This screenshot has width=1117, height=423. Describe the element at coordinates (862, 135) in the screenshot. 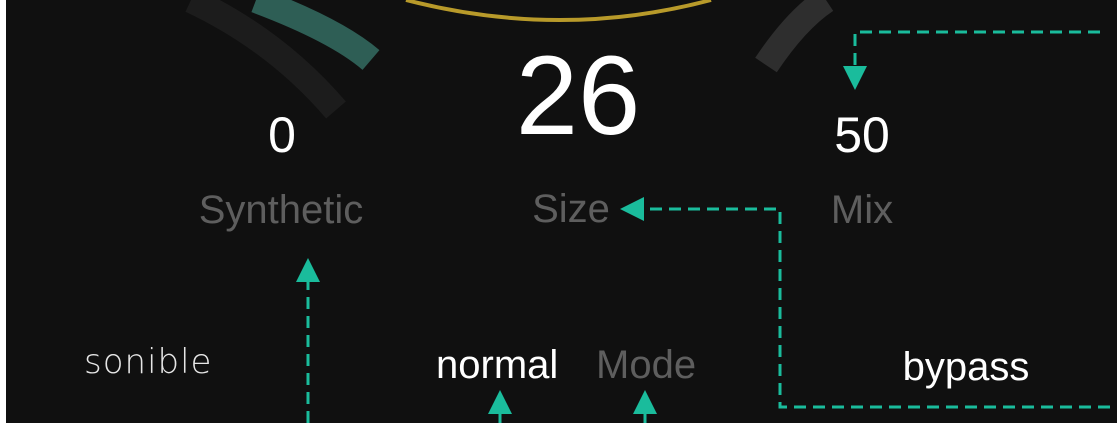

I see `mix-value: 50` at that location.